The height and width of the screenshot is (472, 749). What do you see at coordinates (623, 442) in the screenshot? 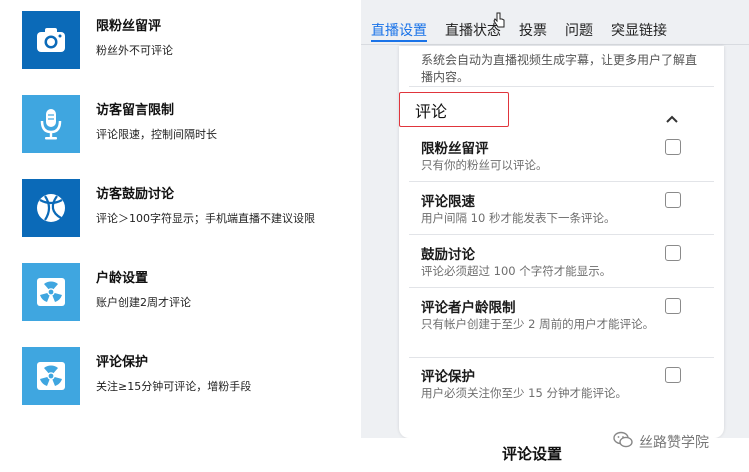
I see `wechat-logo-icon` at bounding box center [623, 442].